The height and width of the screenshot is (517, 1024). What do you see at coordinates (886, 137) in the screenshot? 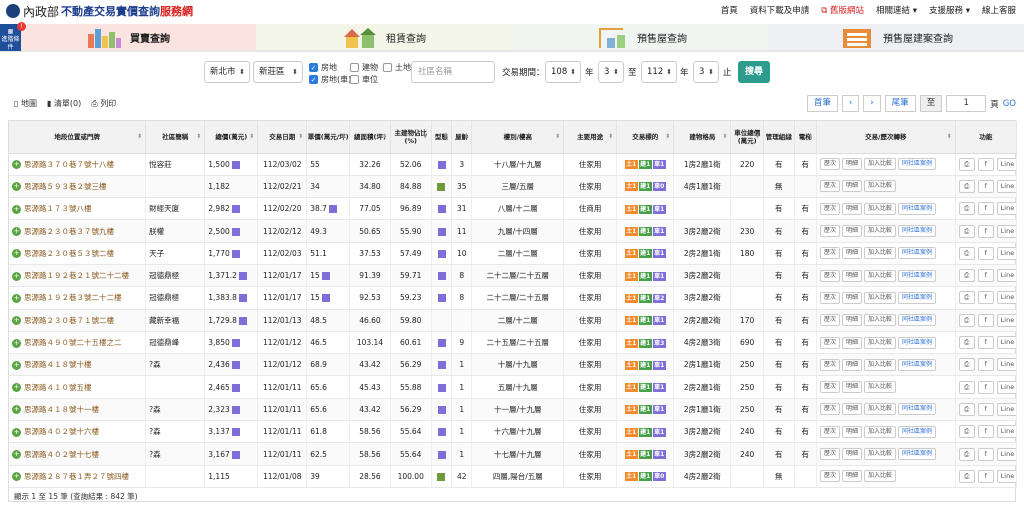
I see `column-header: 交易/歷次轉移 ⬍` at bounding box center [886, 137].